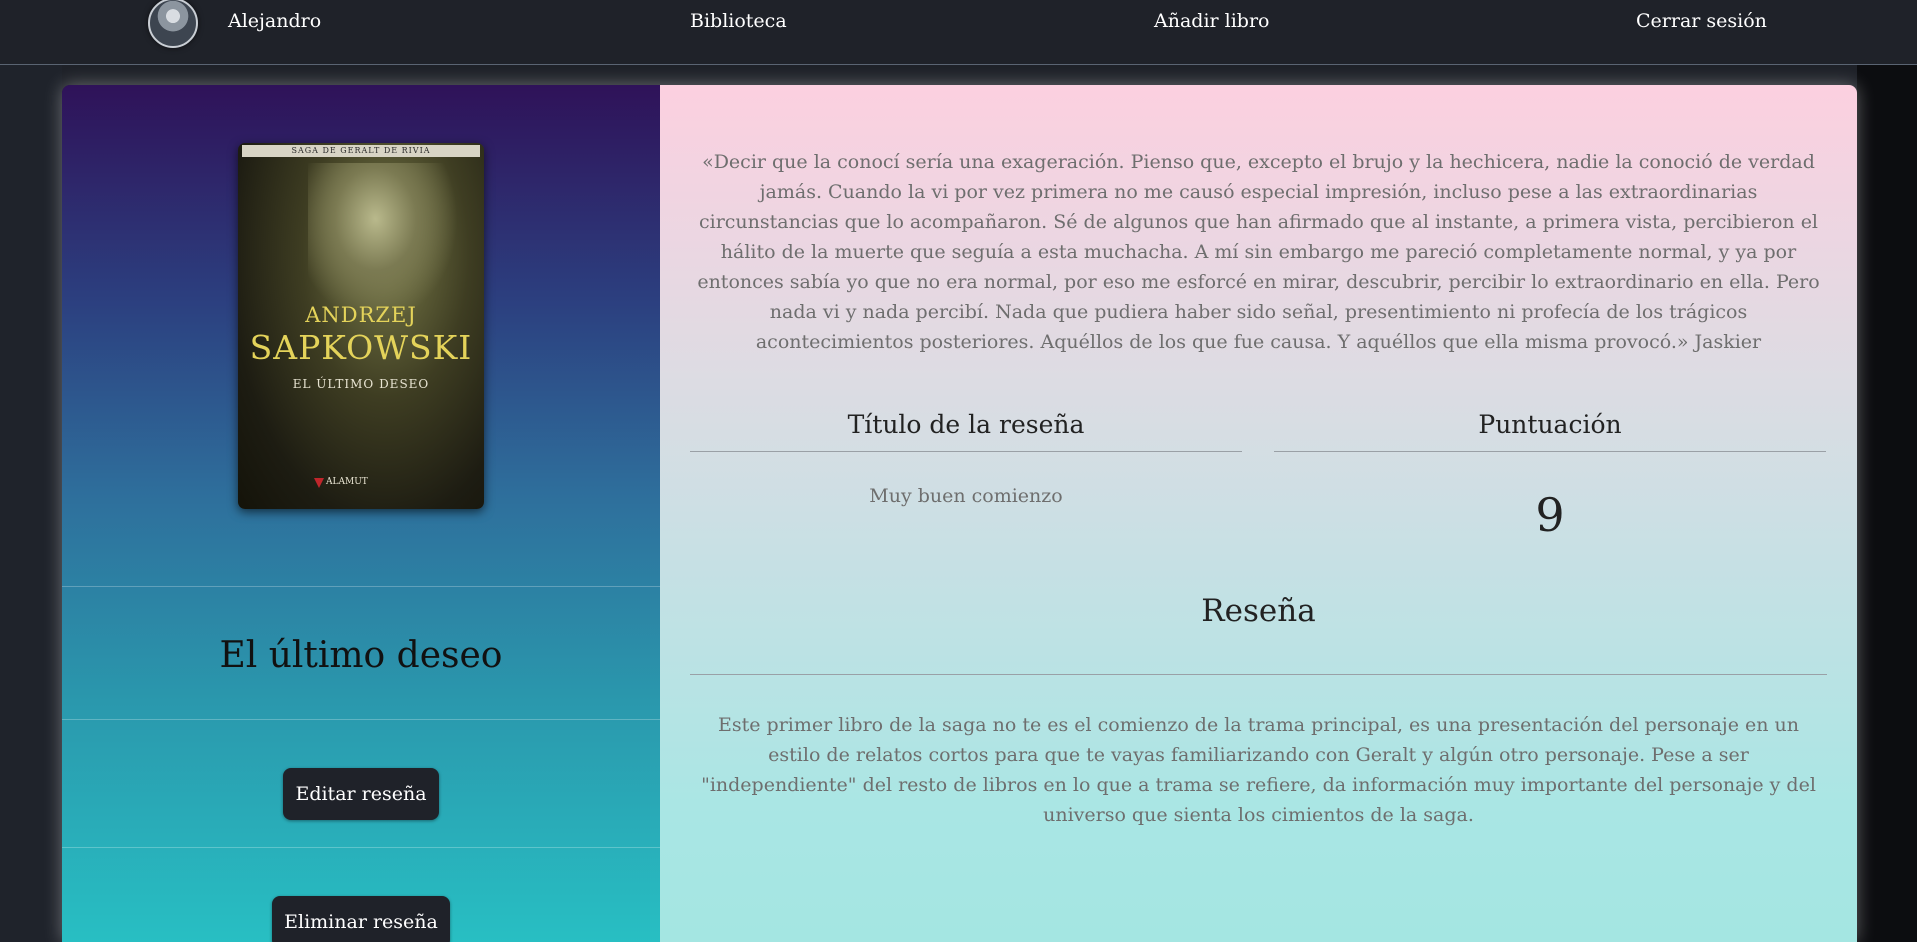 The image size is (1917, 942). I want to click on edit-review-button: Editar reseña, so click(361, 794).